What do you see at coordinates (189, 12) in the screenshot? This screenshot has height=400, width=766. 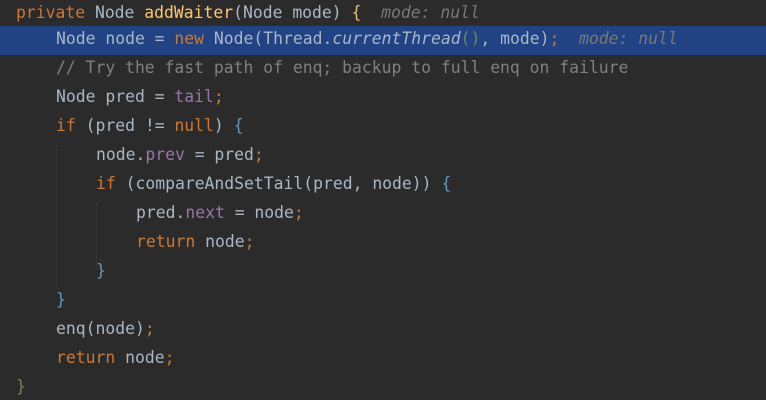 I see `code-token: addWaiter` at bounding box center [189, 12].